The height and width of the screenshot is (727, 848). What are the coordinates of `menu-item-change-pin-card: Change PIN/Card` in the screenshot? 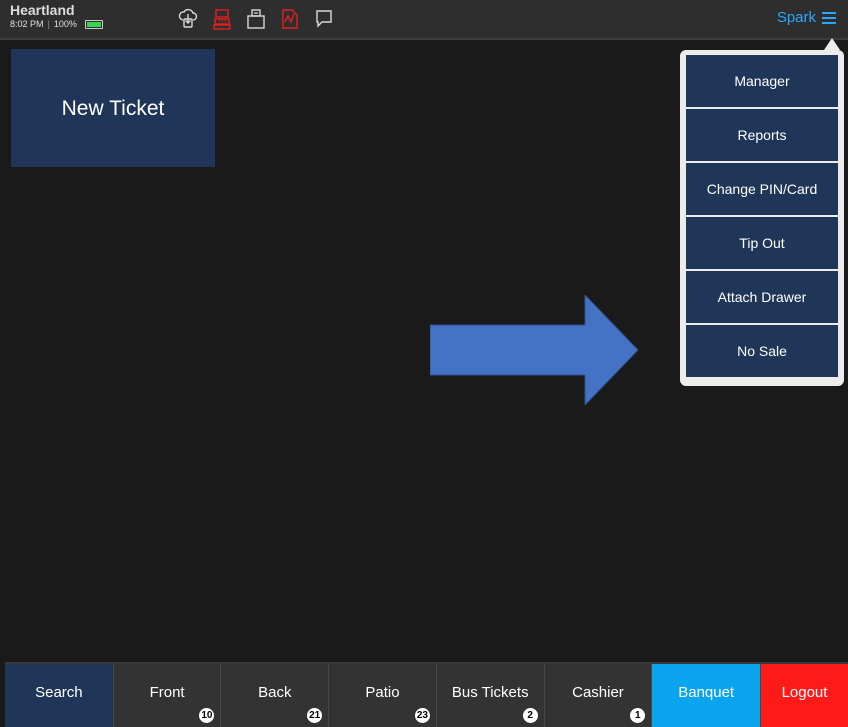 It's located at (762, 189).